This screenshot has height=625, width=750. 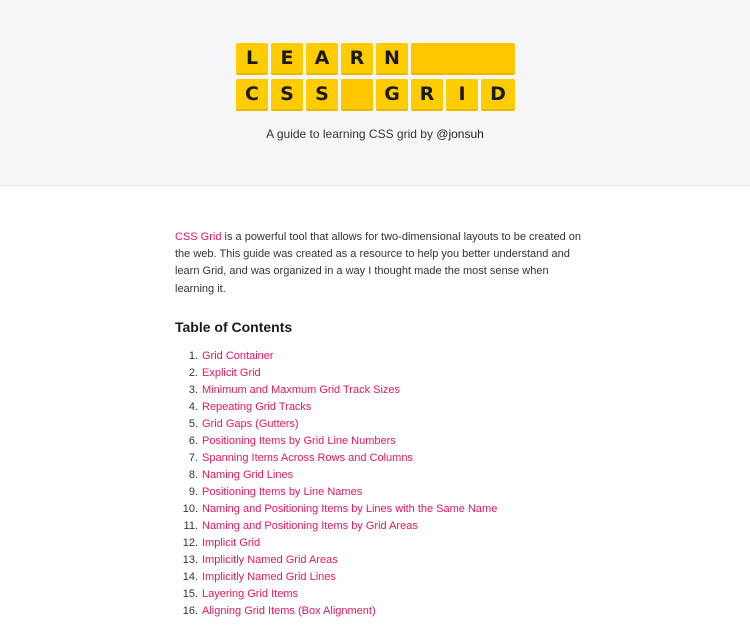 I want to click on toc-item: 4. Repeating Grid Tracks, so click(x=380, y=407).